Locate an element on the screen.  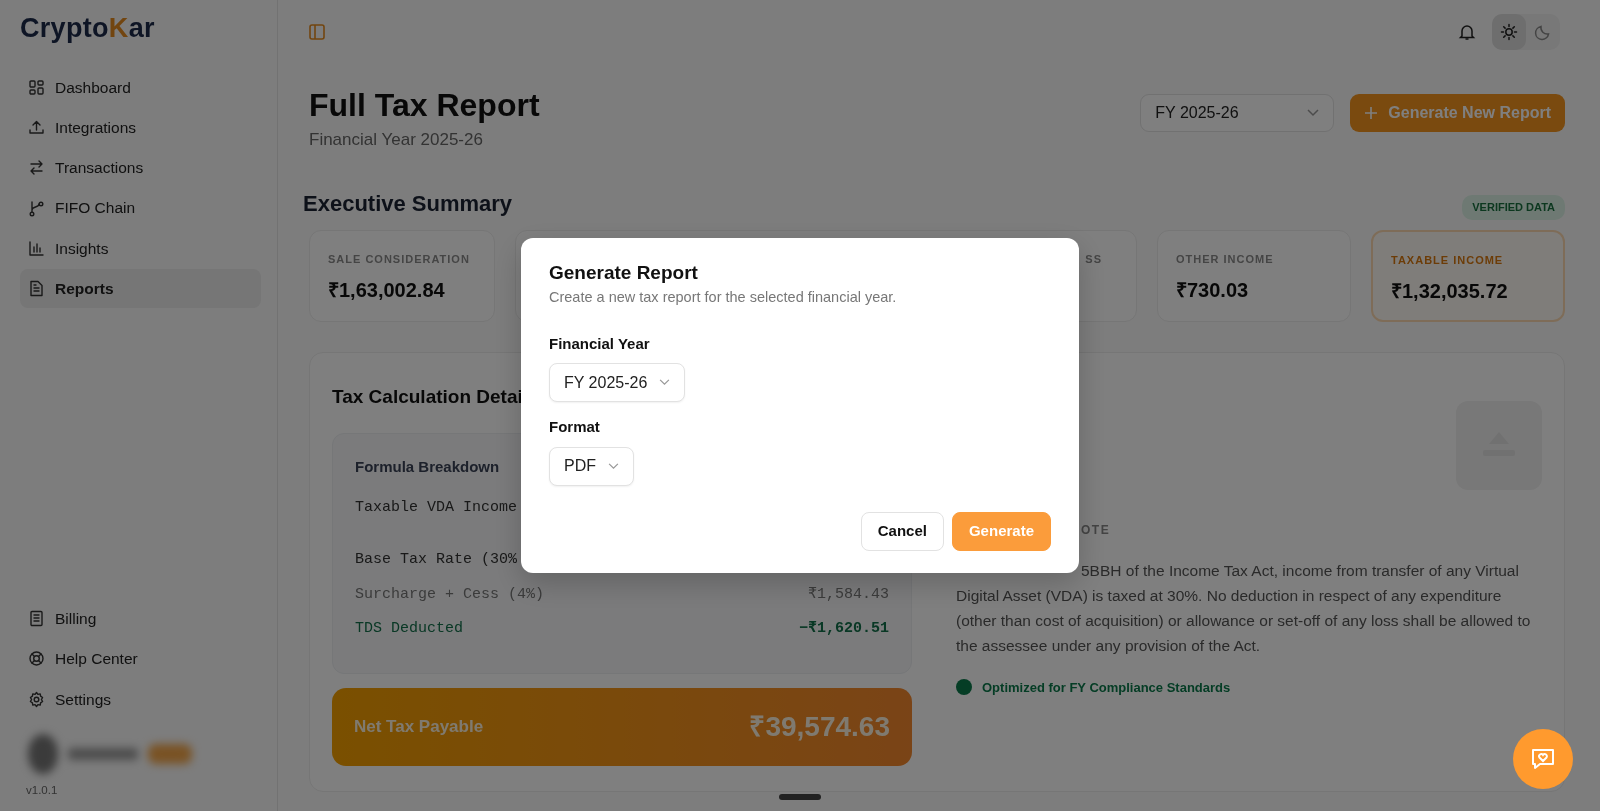
section-title: Executive Summary is located at coordinates (408, 203).